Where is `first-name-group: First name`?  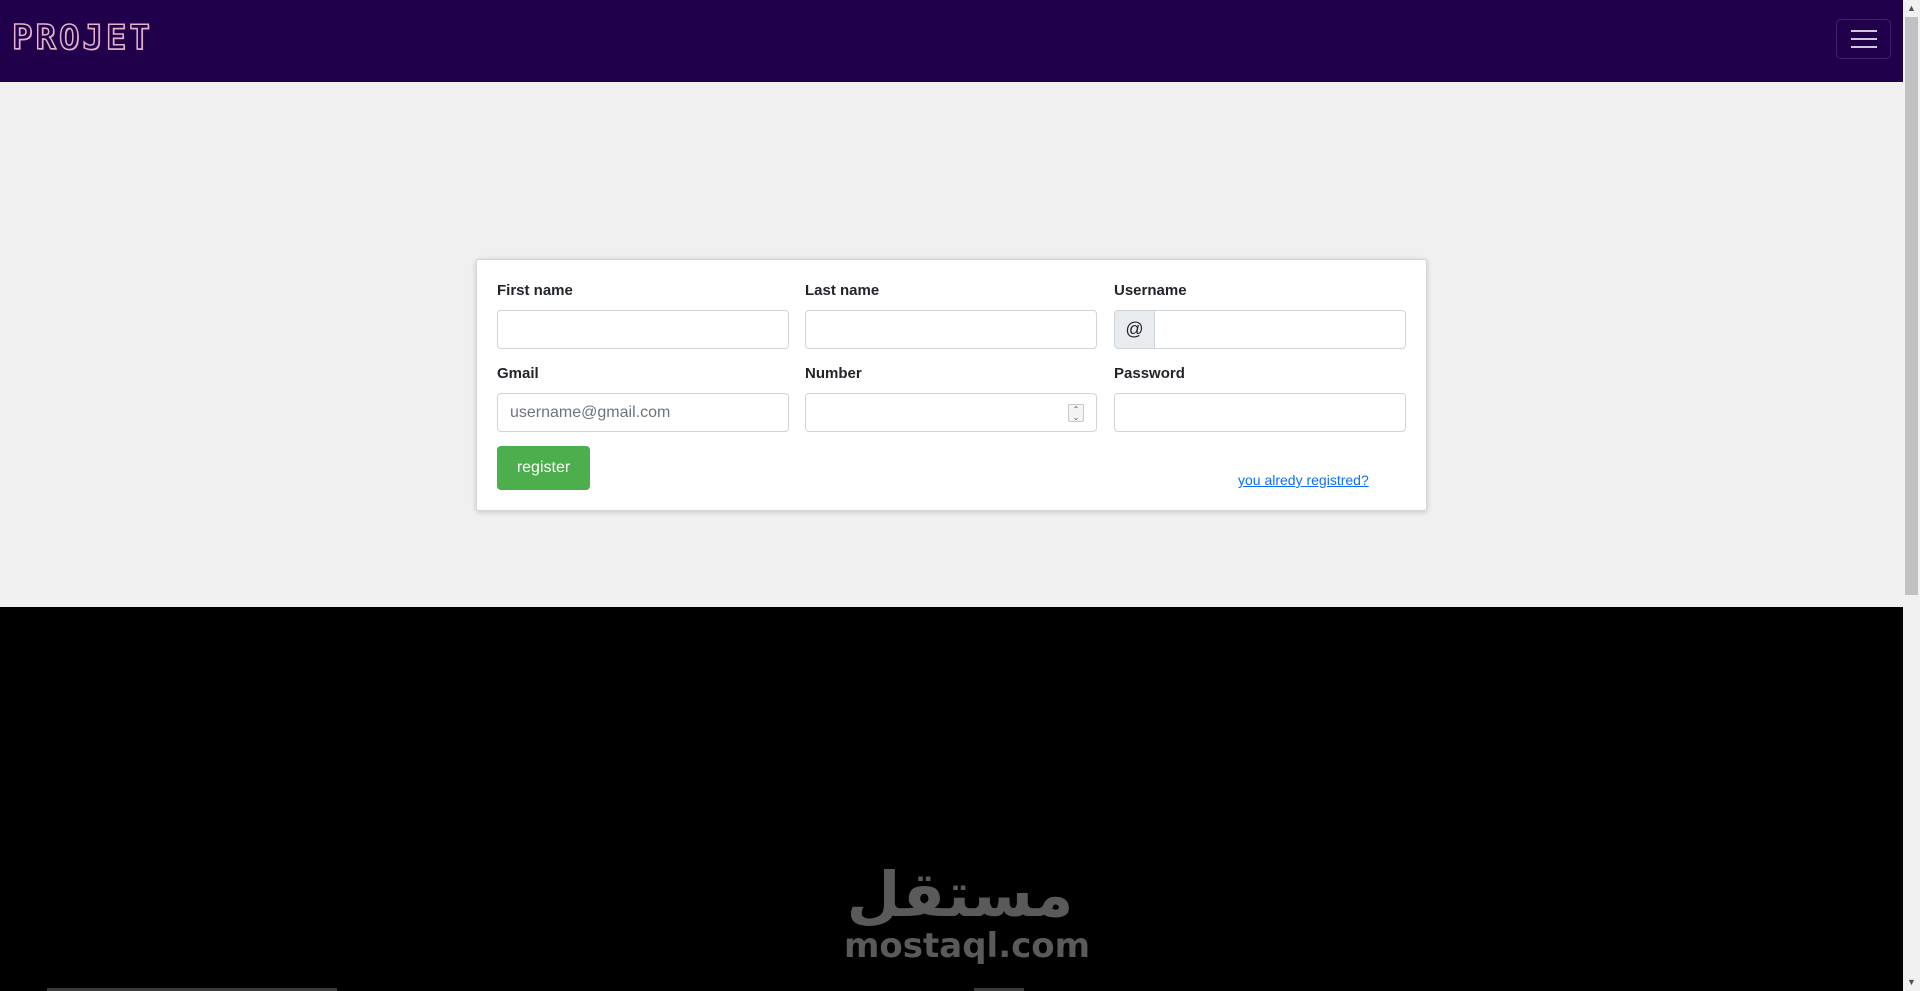
first-name-group: First name is located at coordinates (643, 315).